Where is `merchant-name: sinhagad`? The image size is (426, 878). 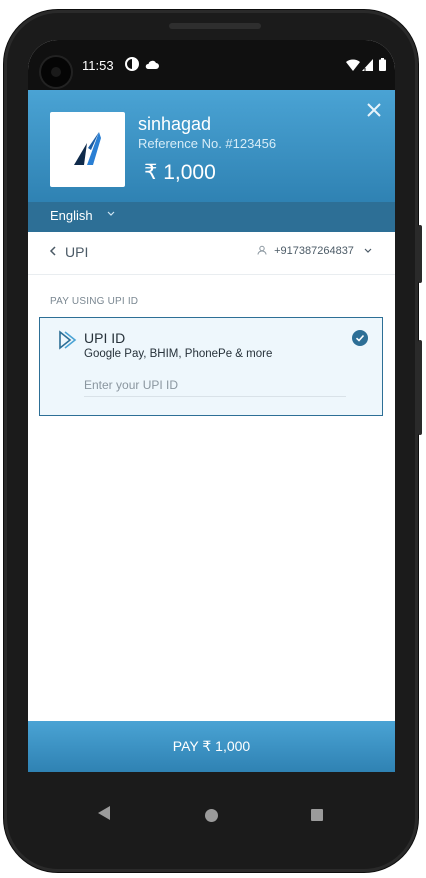
merchant-name: sinhagad is located at coordinates (175, 124).